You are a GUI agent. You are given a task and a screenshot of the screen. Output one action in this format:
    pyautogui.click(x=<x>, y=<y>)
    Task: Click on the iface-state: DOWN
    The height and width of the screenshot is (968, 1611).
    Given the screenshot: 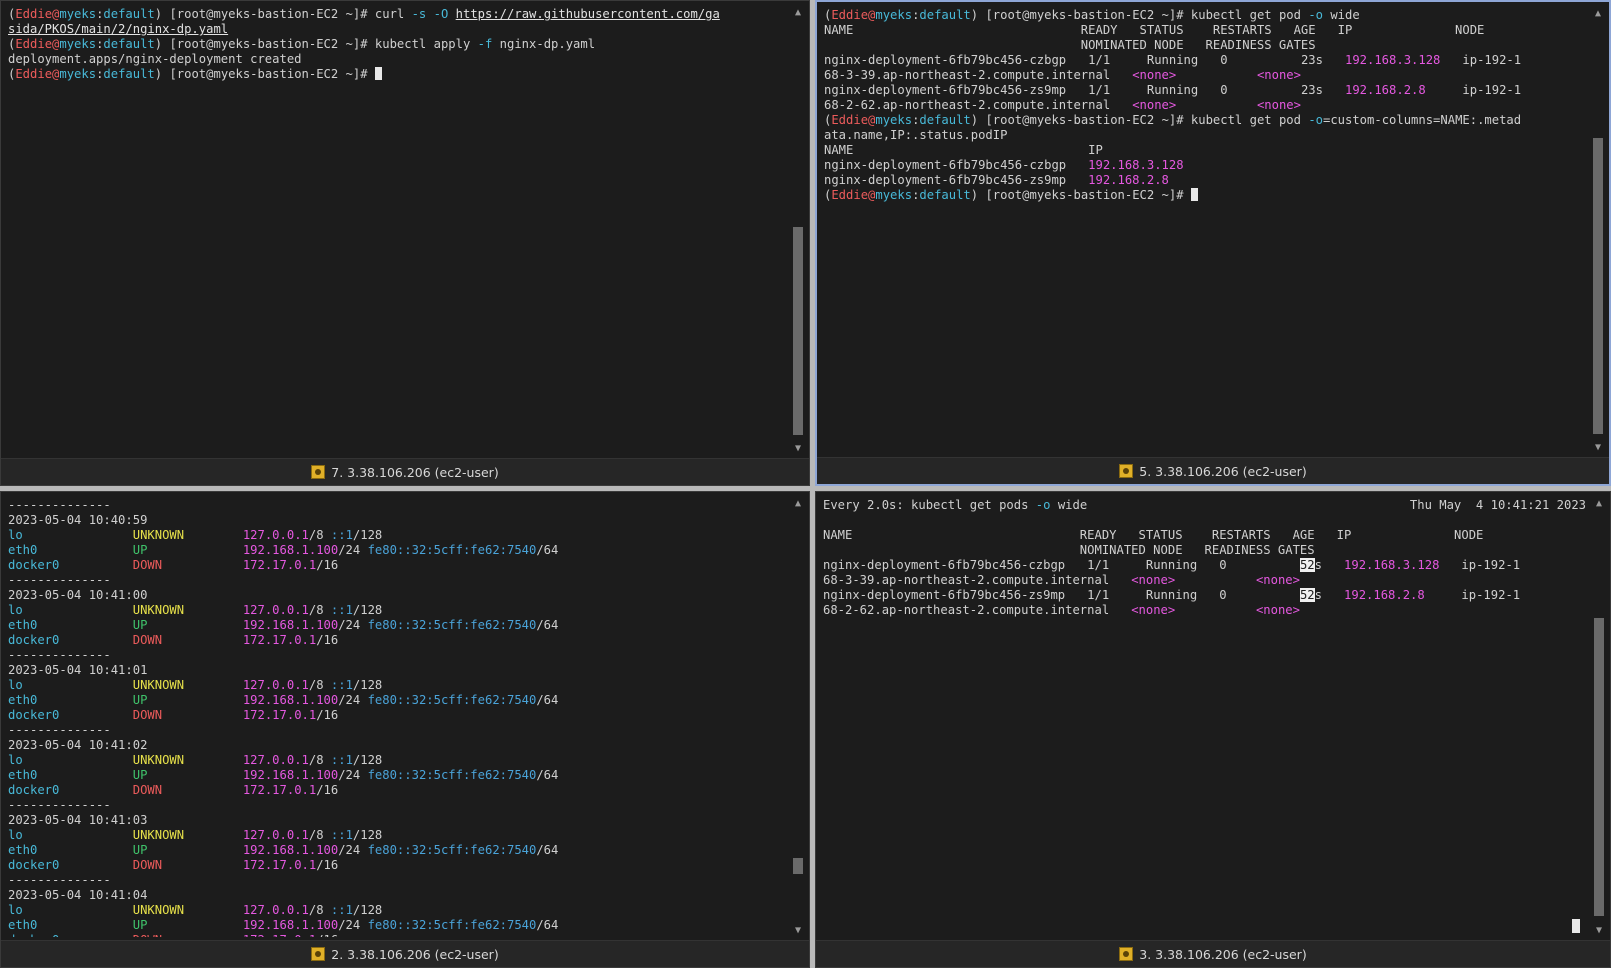 What is the action you would take?
    pyautogui.click(x=147, y=865)
    